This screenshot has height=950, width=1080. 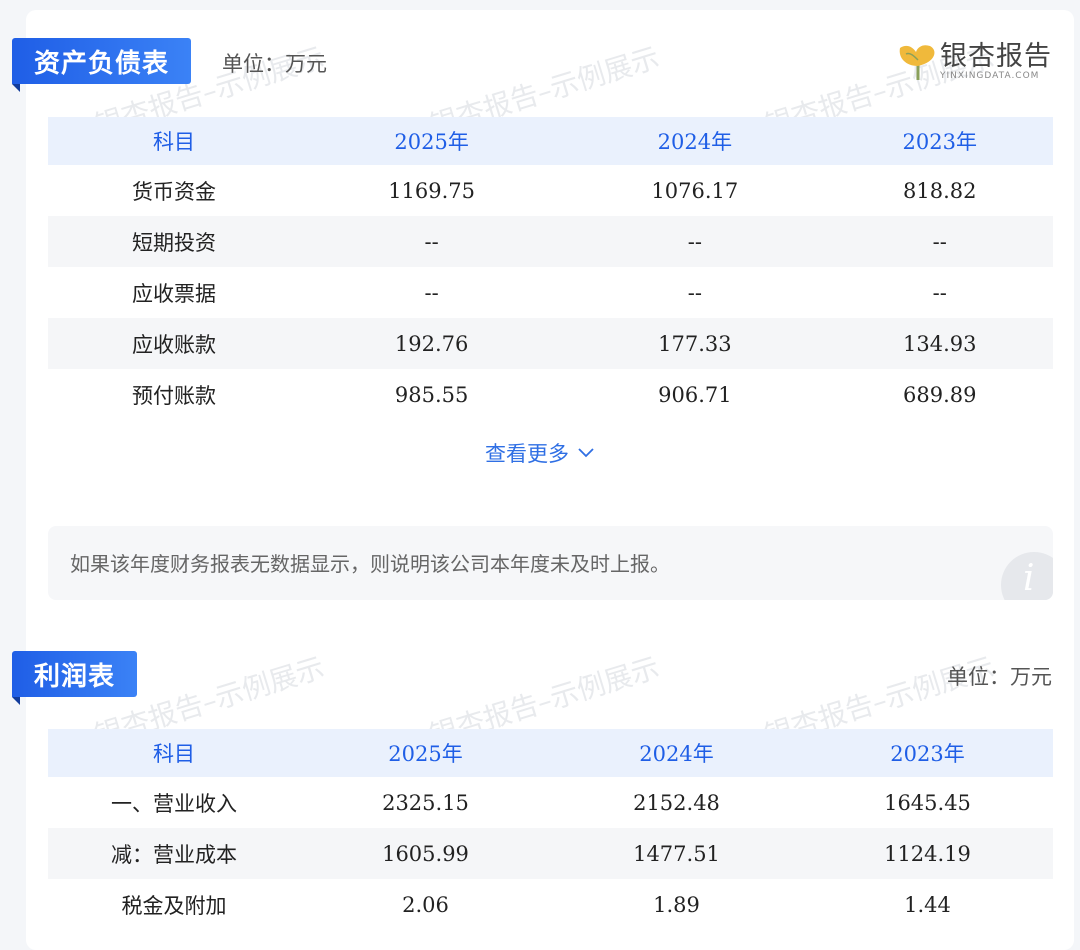 What do you see at coordinates (917, 62) in the screenshot?
I see `ginkgo-leaf-icon` at bounding box center [917, 62].